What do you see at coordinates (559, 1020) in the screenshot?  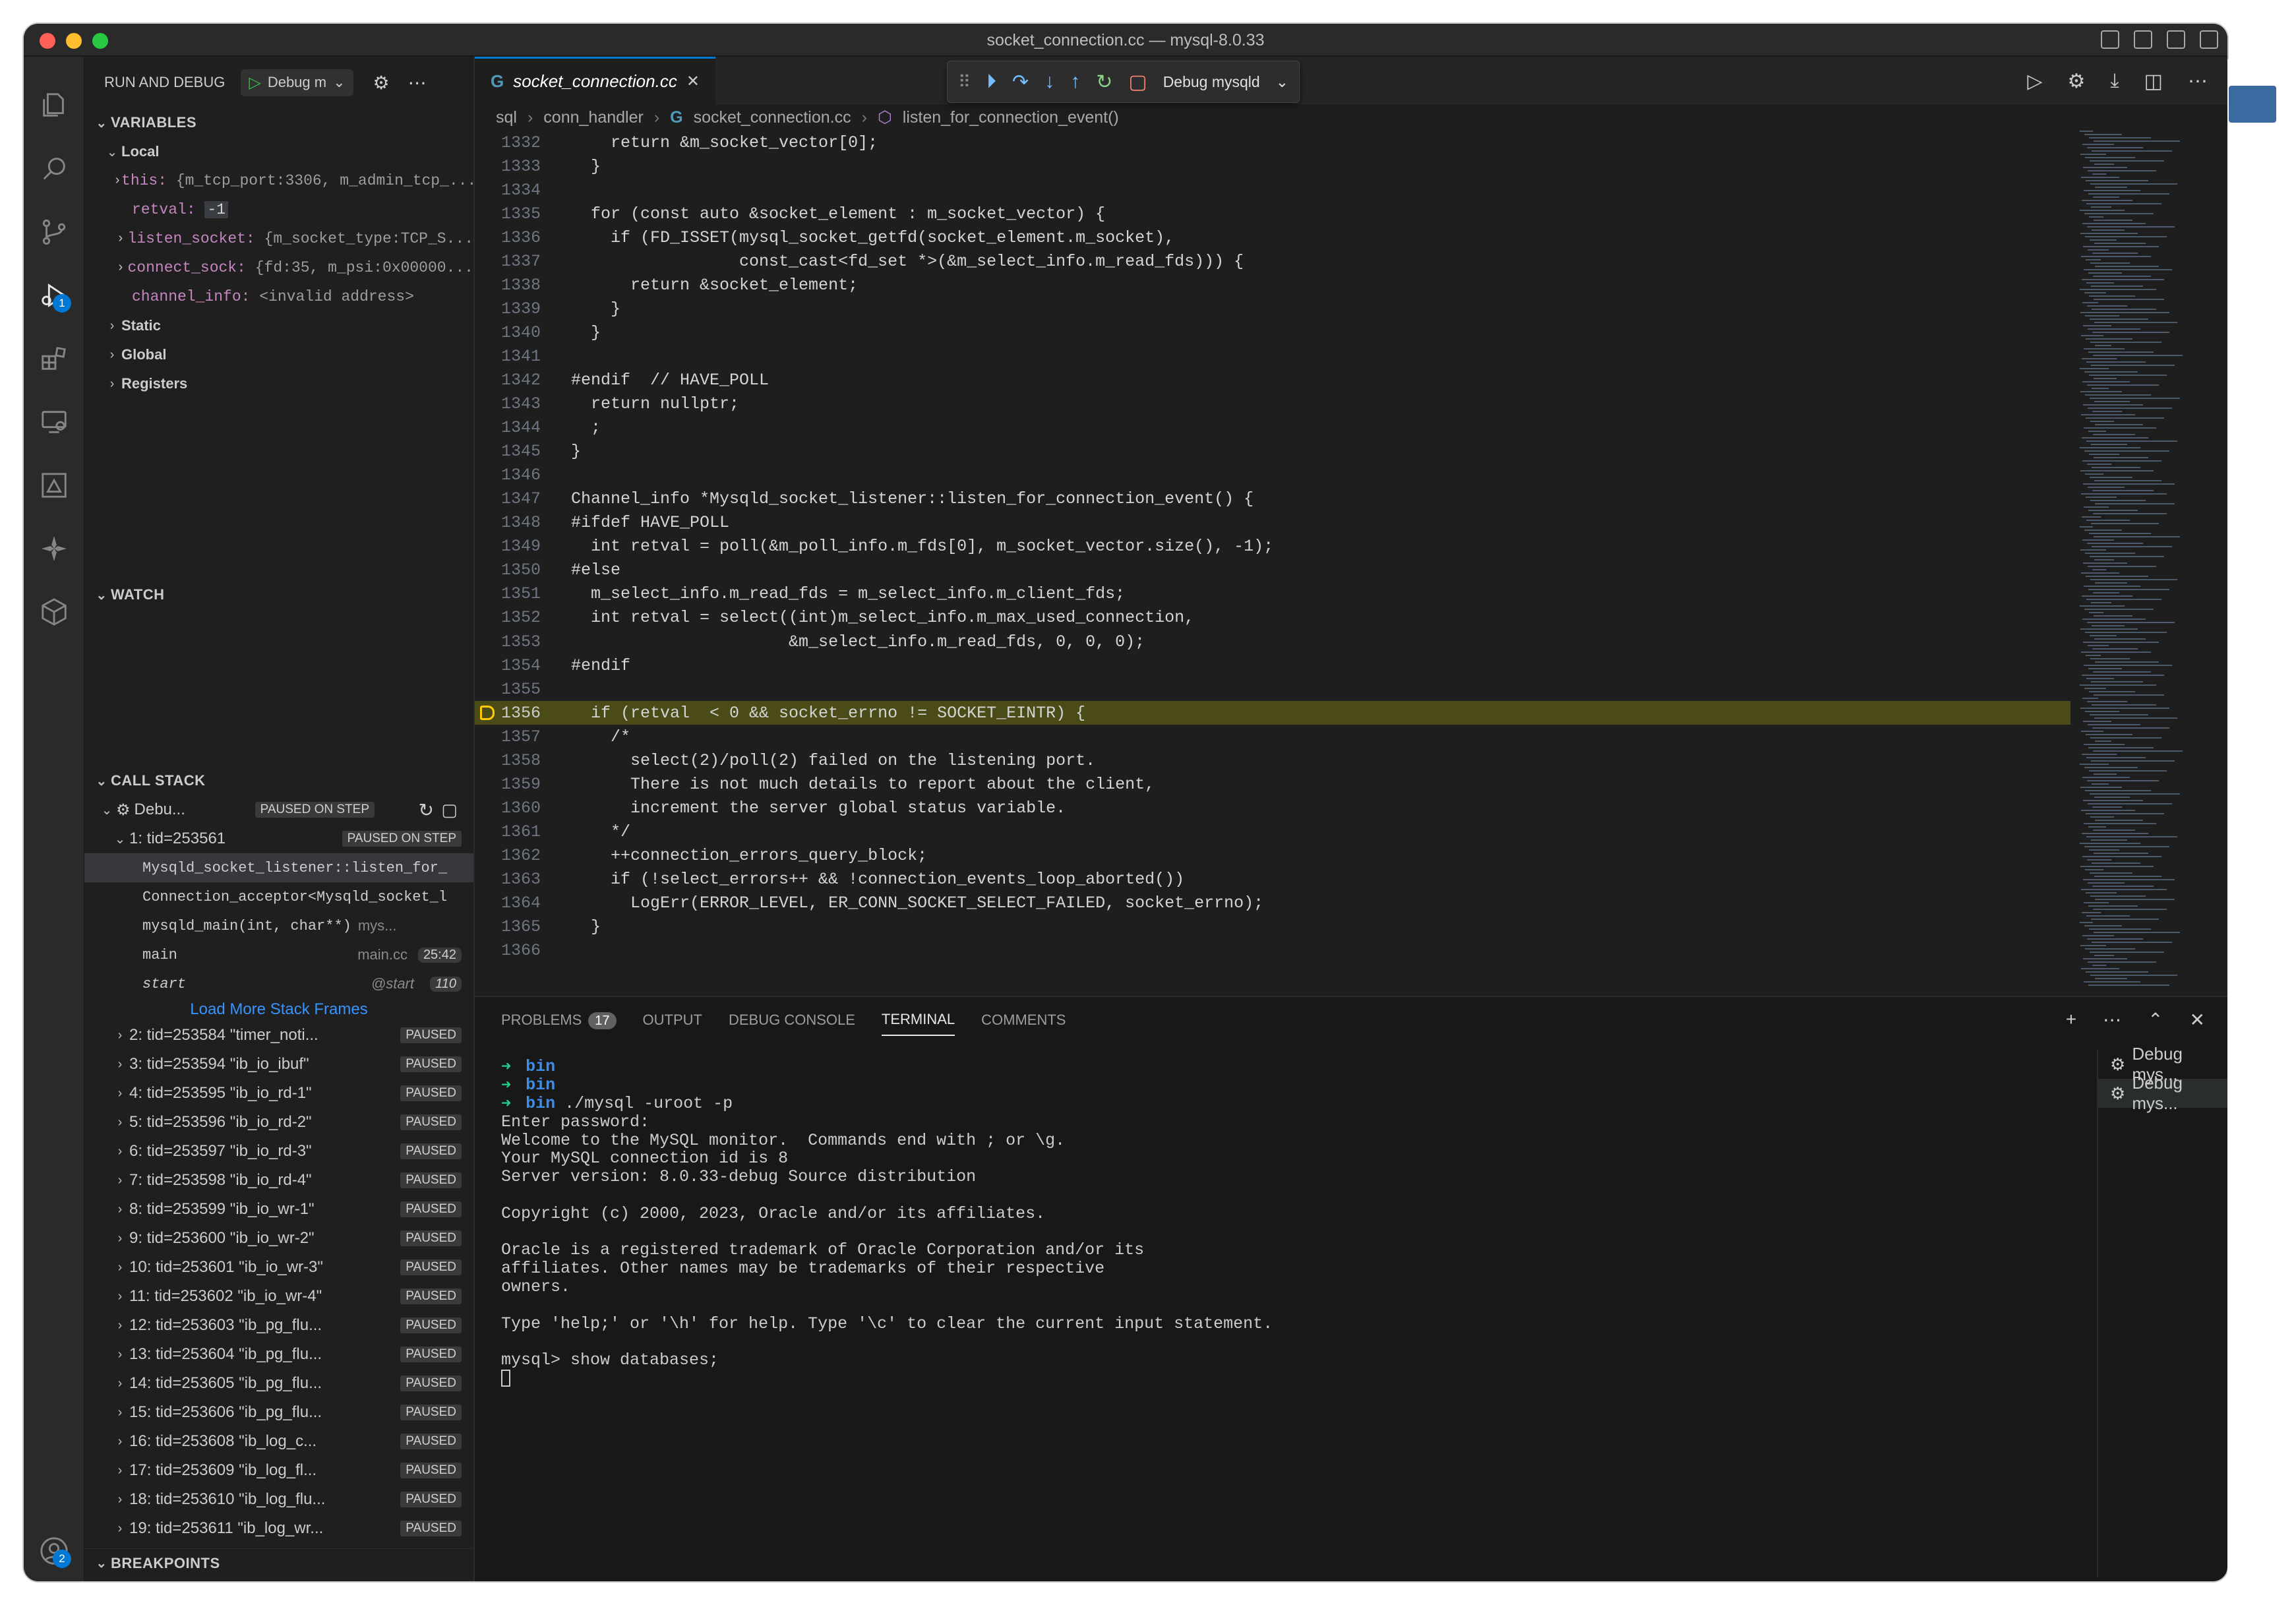 I see `tab-problems: PROBLEMS 17` at bounding box center [559, 1020].